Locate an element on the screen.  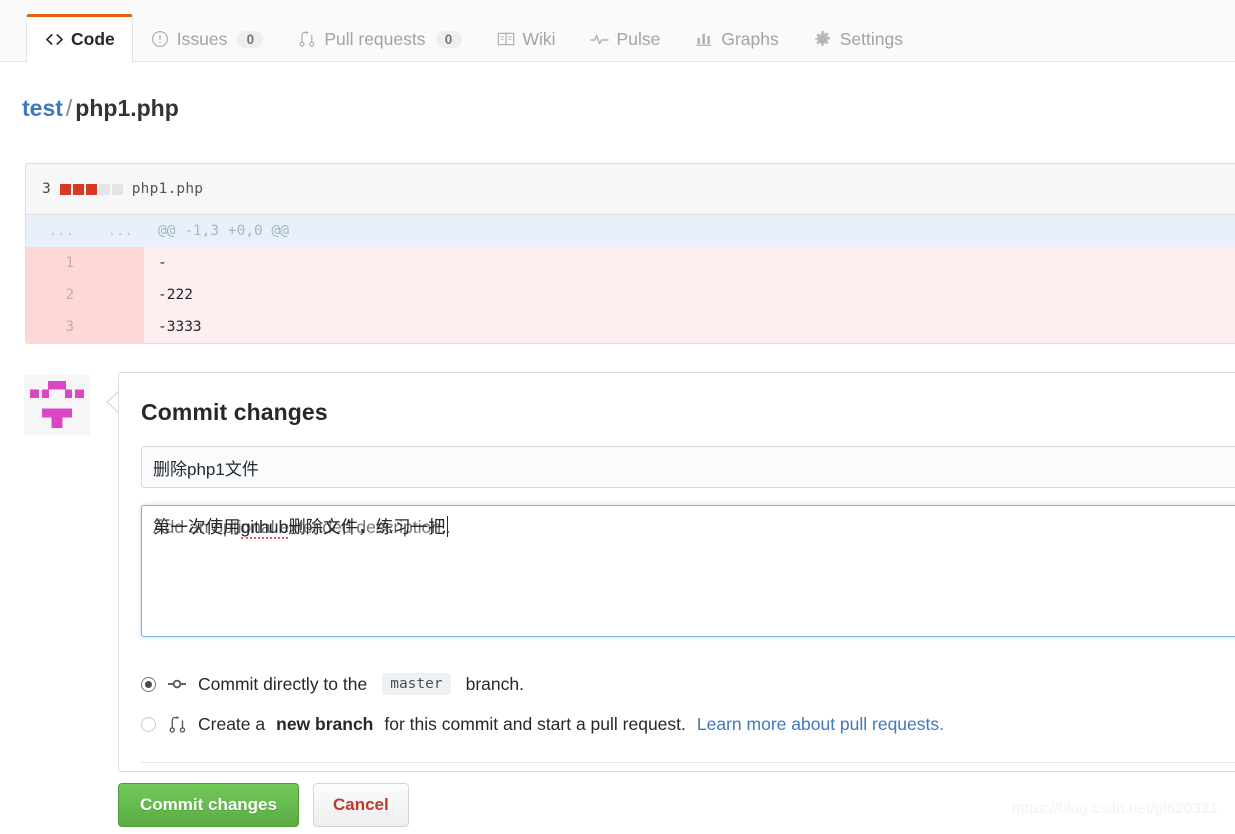
option-text-before: Create a is located at coordinates (232, 723).